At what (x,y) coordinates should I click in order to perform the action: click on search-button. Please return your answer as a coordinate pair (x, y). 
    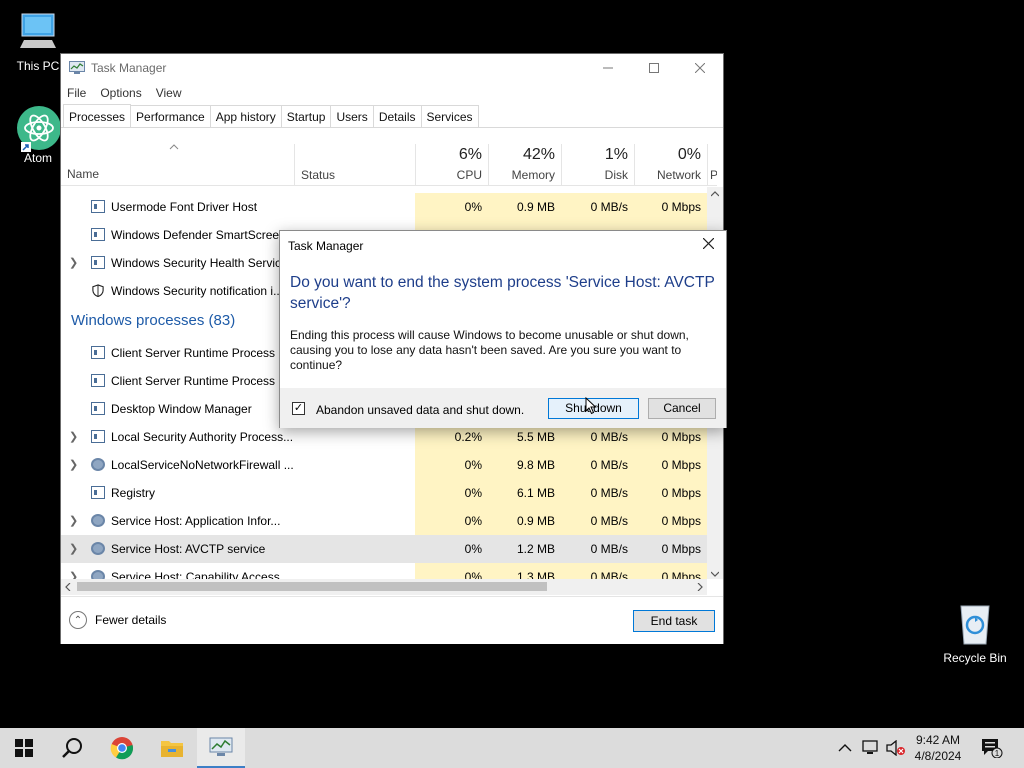
    Looking at the image, I should click on (72, 748).